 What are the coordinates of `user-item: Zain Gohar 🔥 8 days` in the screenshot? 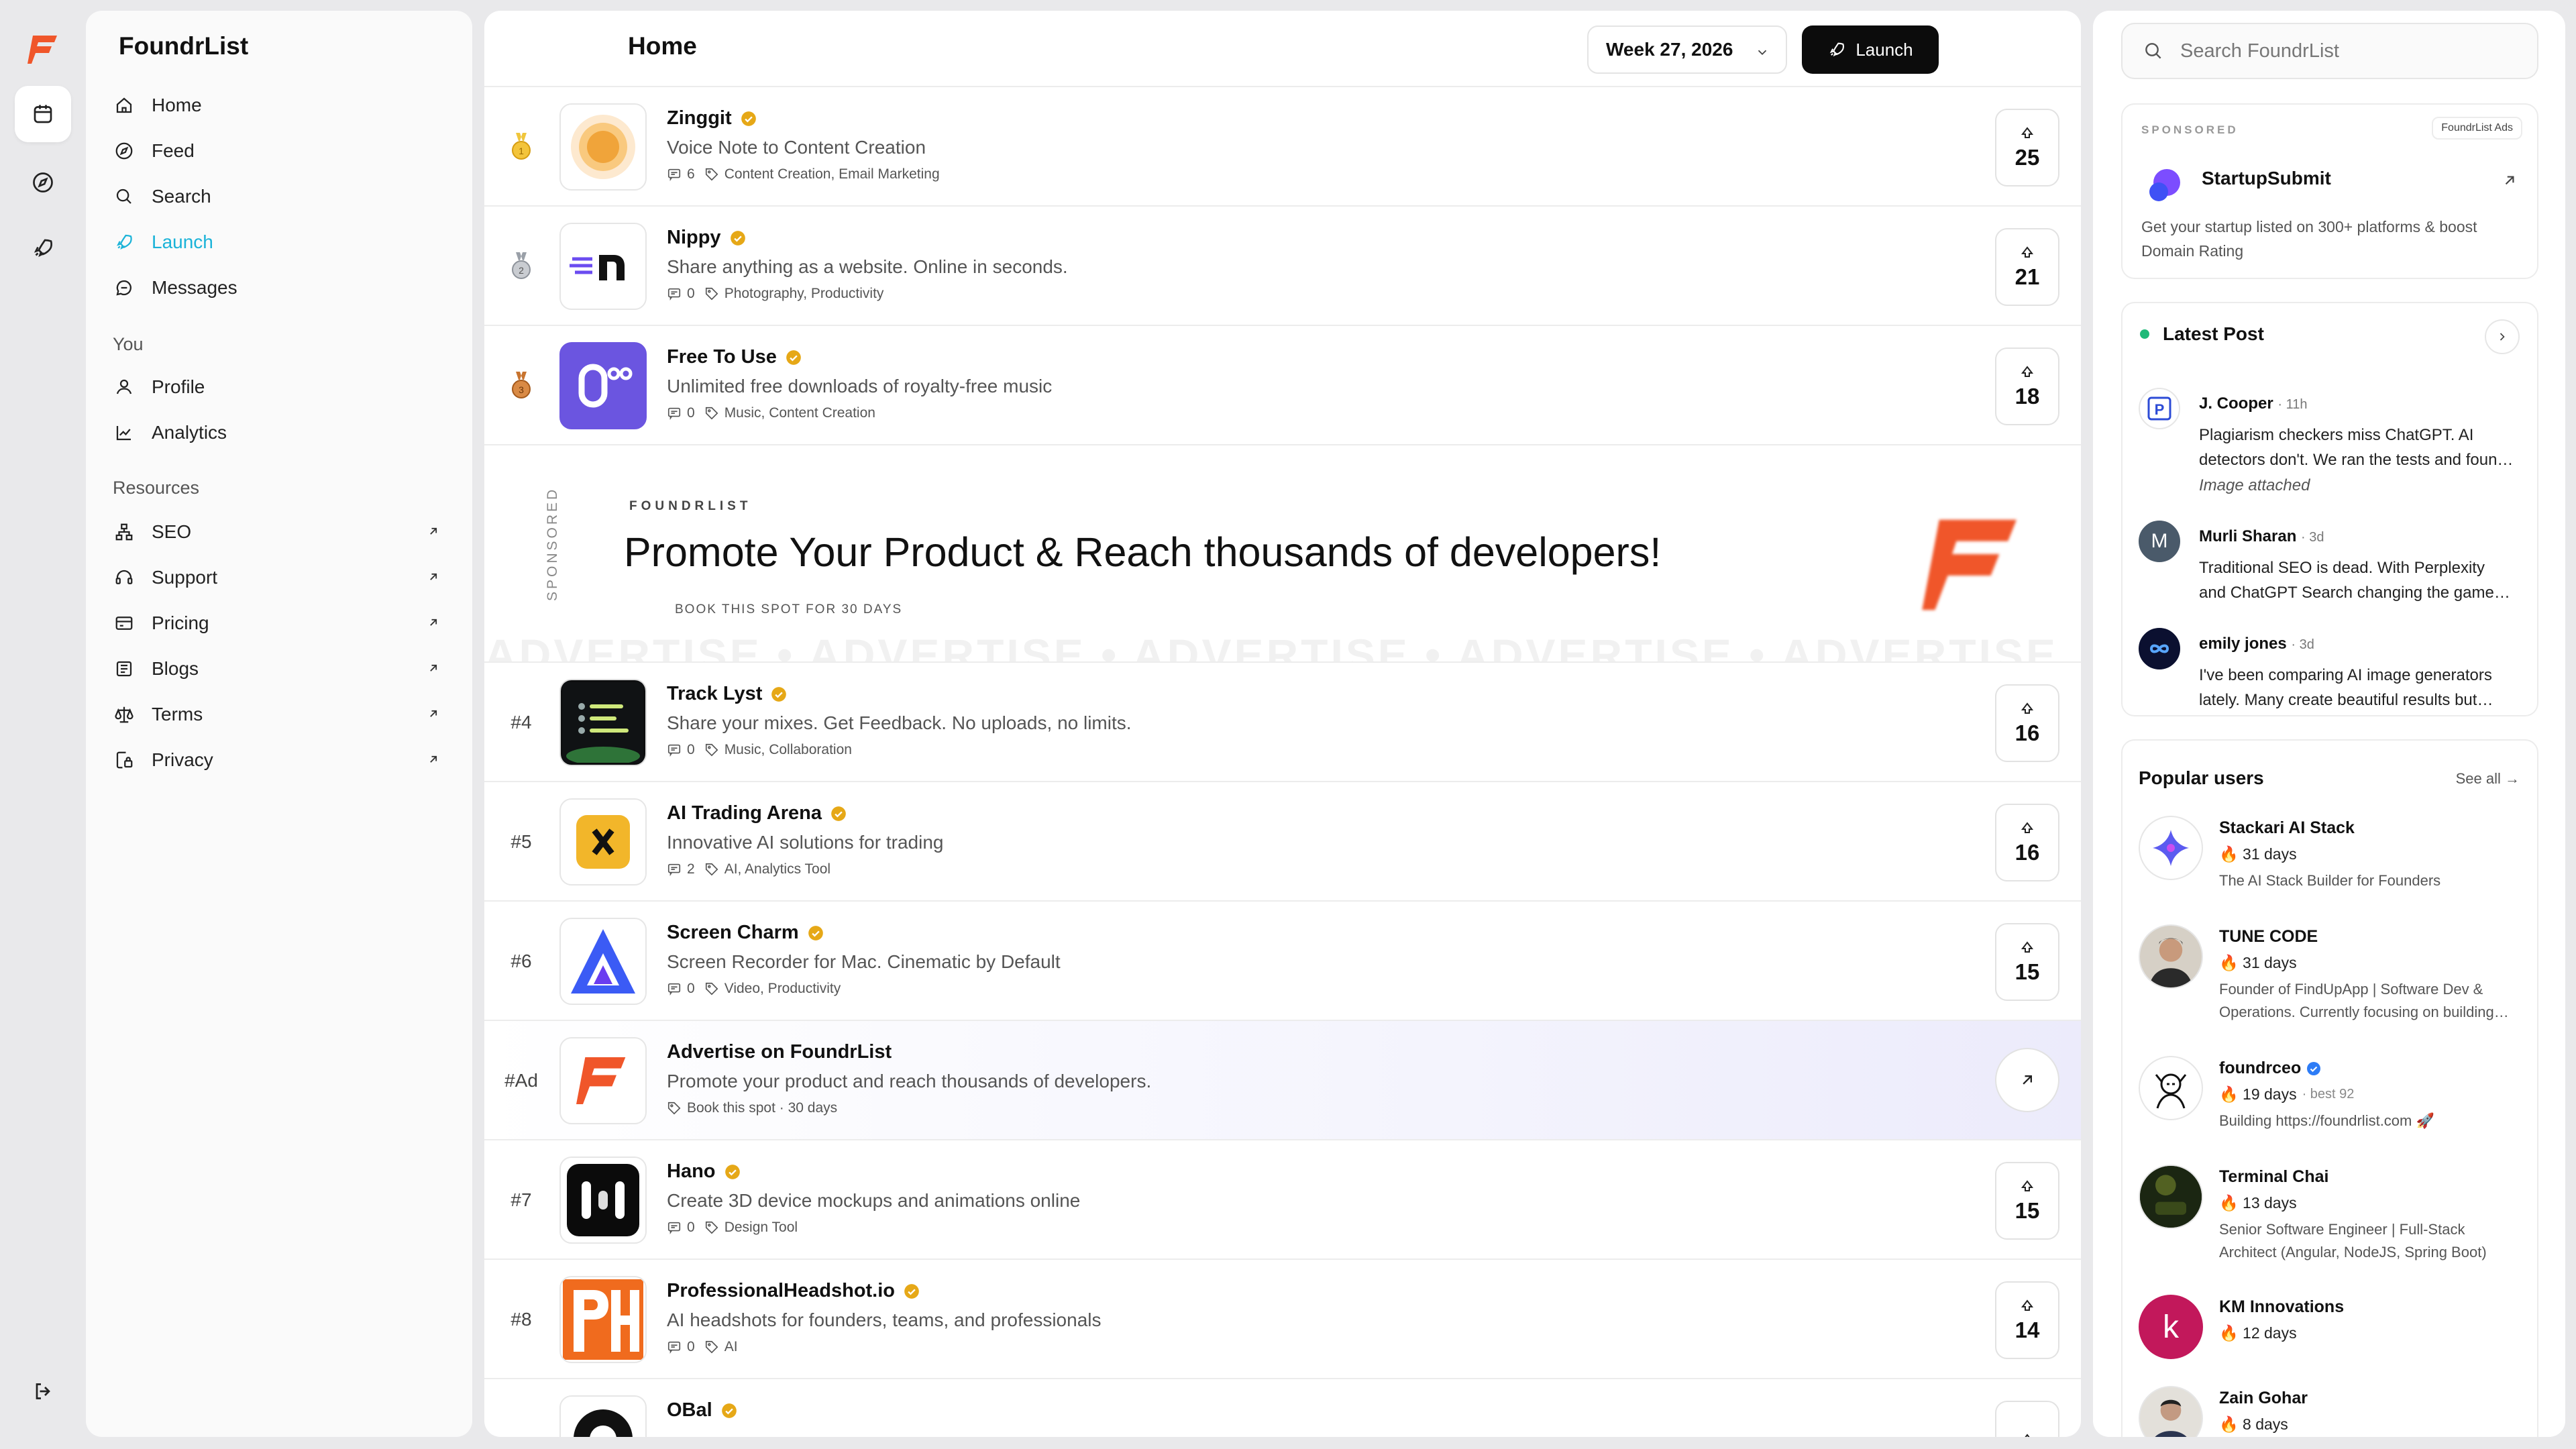 It's located at (2333, 1411).